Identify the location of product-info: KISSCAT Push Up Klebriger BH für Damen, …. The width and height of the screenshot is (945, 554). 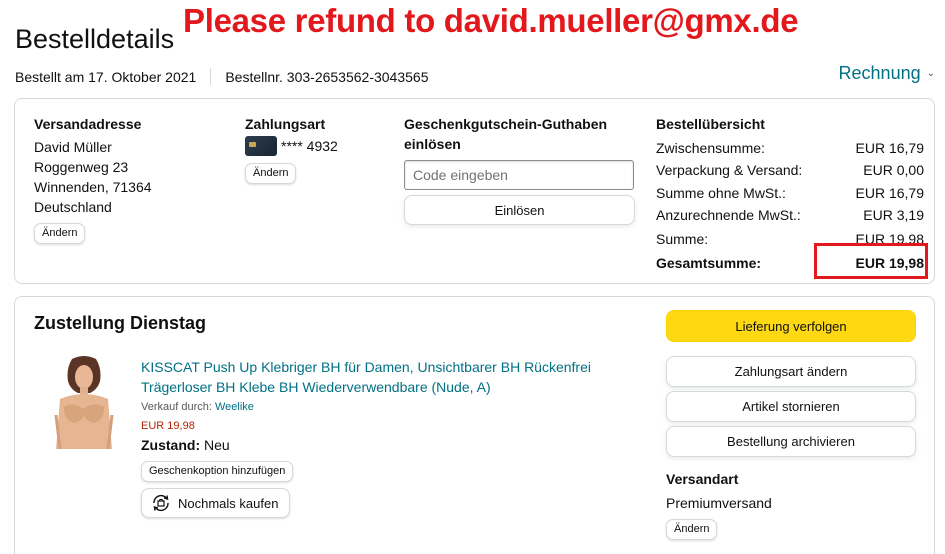
(376, 437).